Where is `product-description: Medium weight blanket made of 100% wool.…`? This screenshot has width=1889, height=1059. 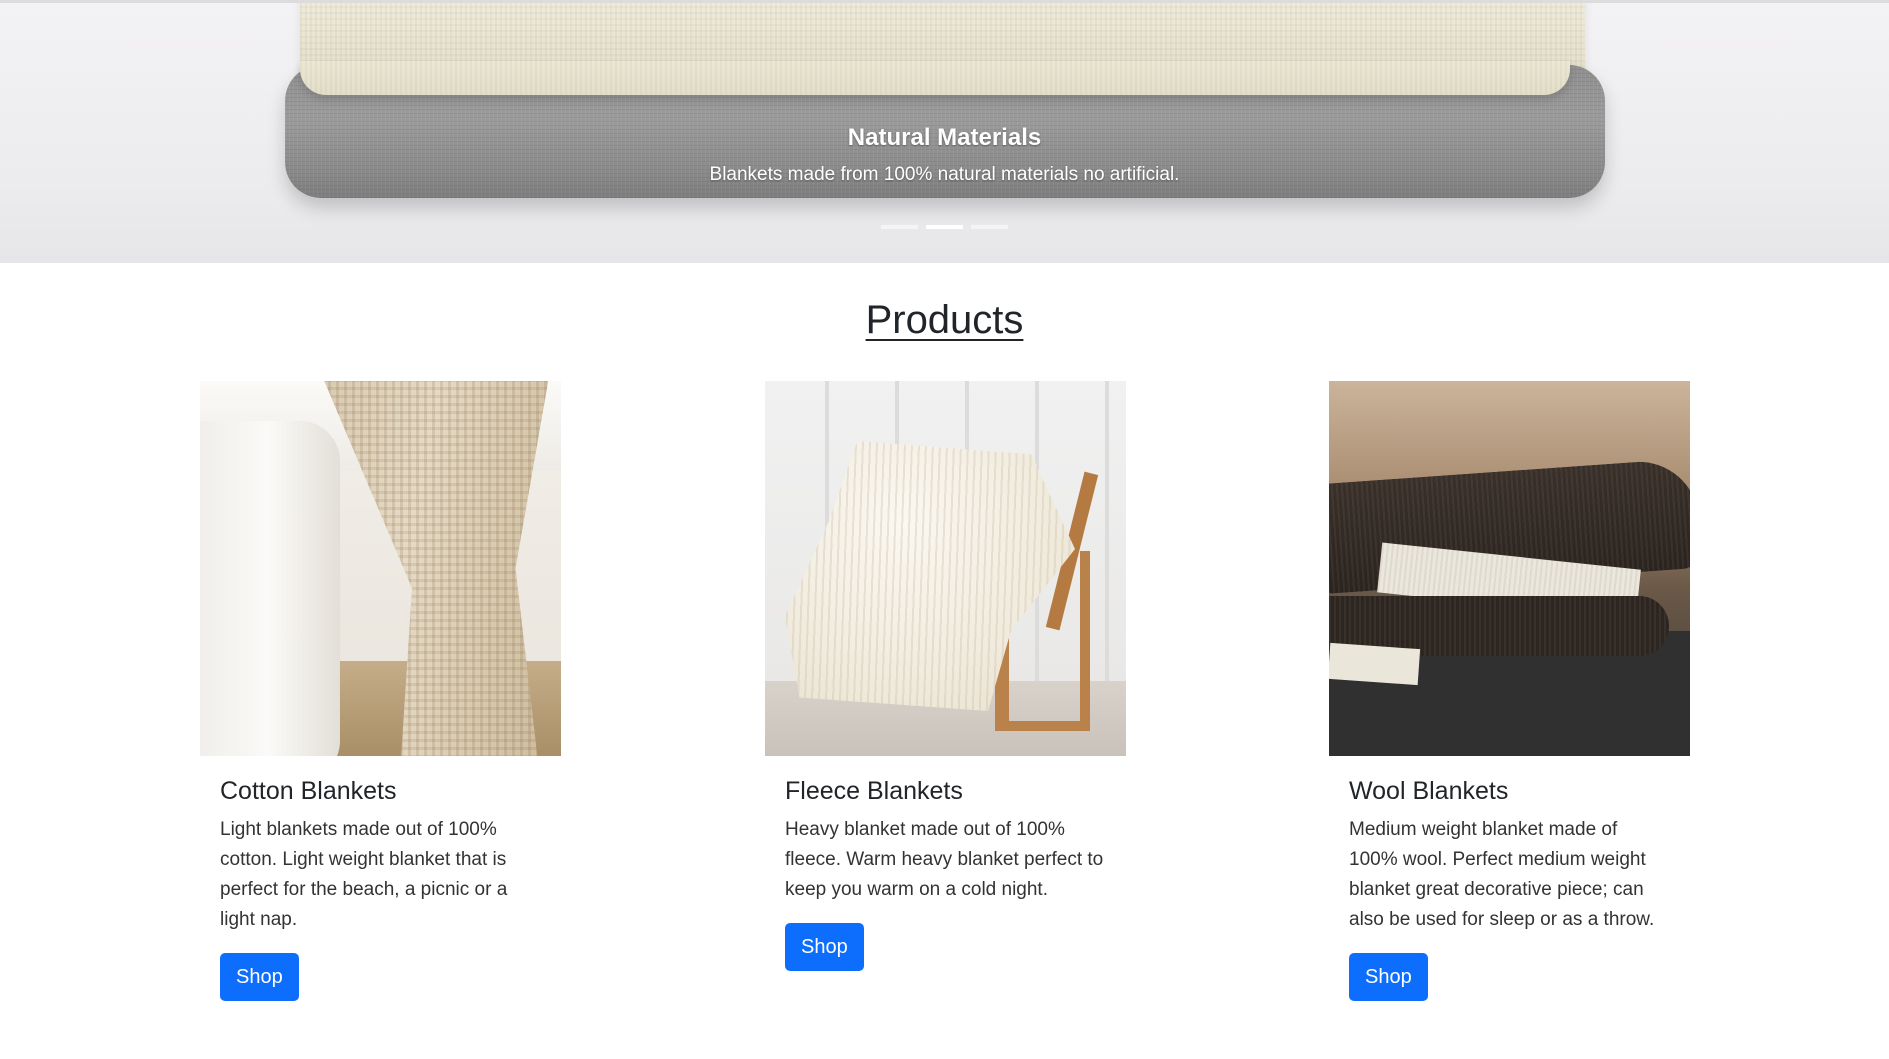
product-description: Medium weight blanket made of 100% wool.… is located at coordinates (1502, 874).